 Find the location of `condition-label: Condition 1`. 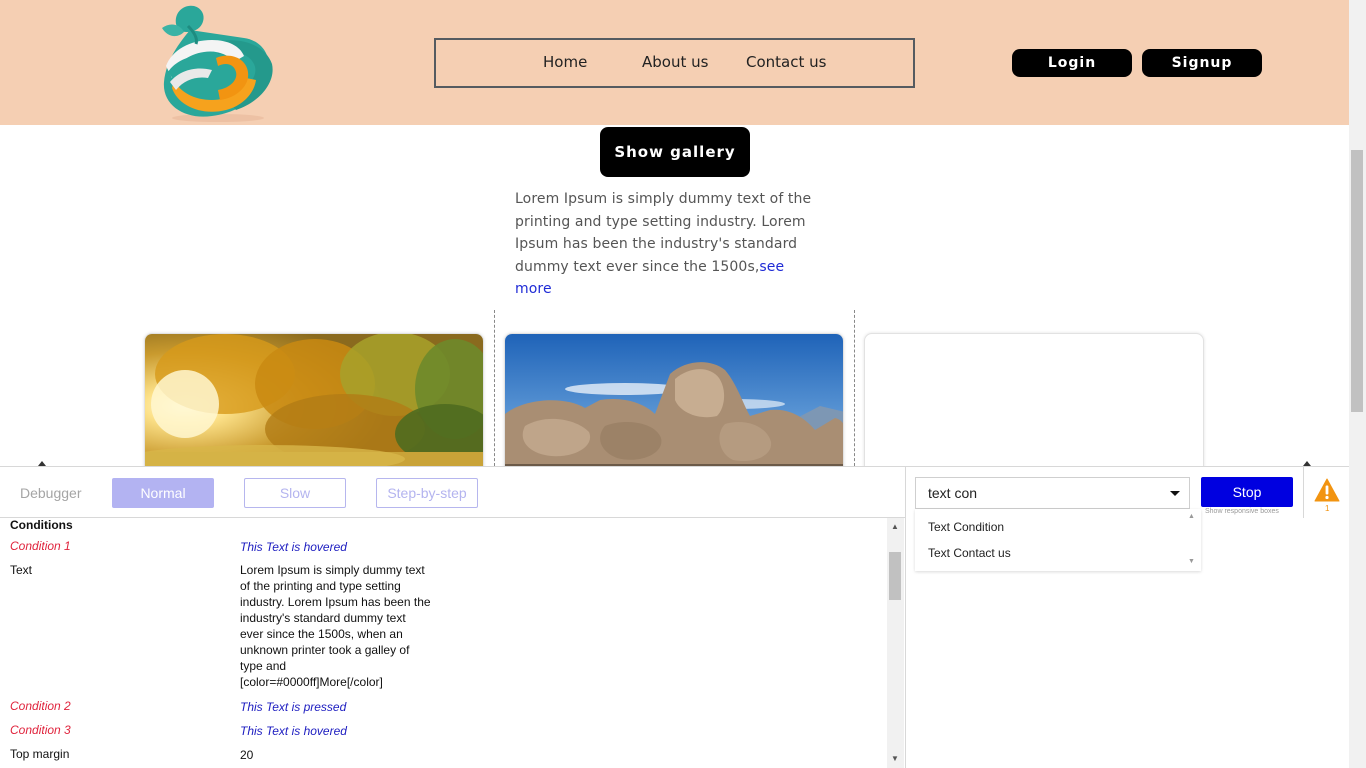

condition-label: Condition 1 is located at coordinates (40, 546).